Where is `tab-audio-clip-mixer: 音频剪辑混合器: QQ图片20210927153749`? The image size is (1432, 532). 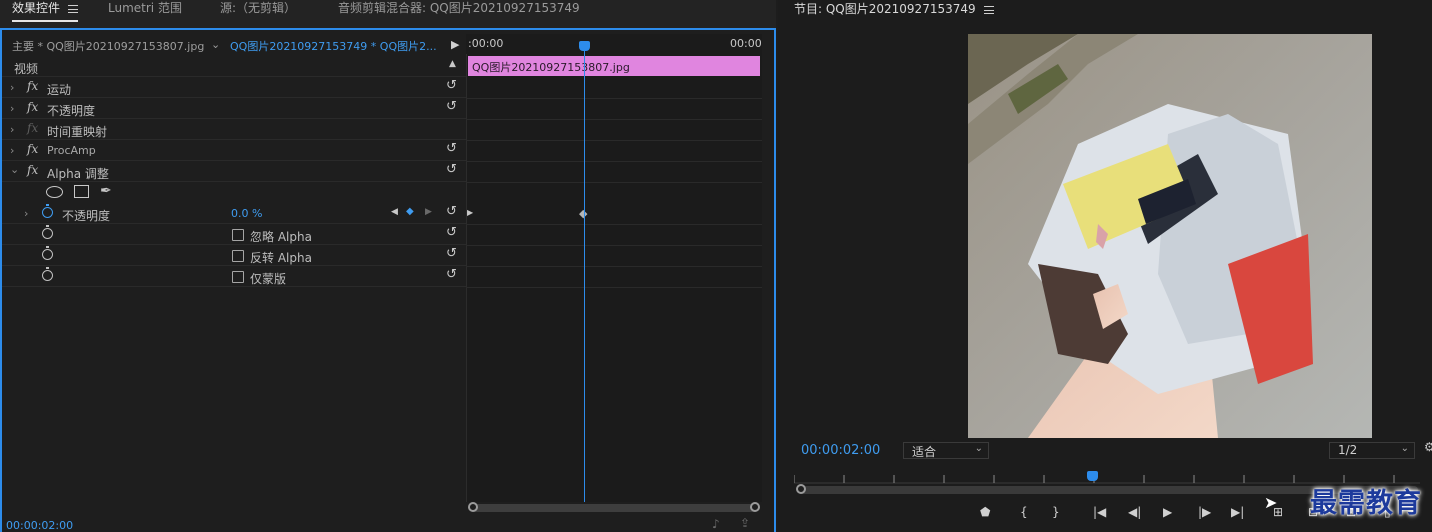
tab-audio-clip-mixer: 音频剪辑混合器: QQ图片20210927153749 is located at coordinates (459, 11).